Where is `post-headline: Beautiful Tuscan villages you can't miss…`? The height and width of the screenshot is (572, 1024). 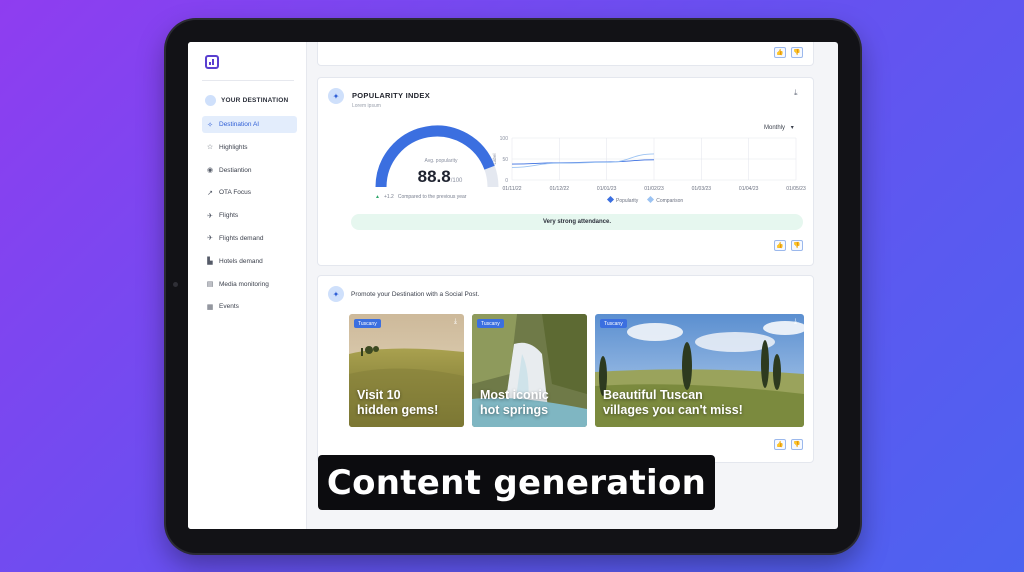
post-headline: Beautiful Tuscan villages you can't miss… is located at coordinates (673, 402).